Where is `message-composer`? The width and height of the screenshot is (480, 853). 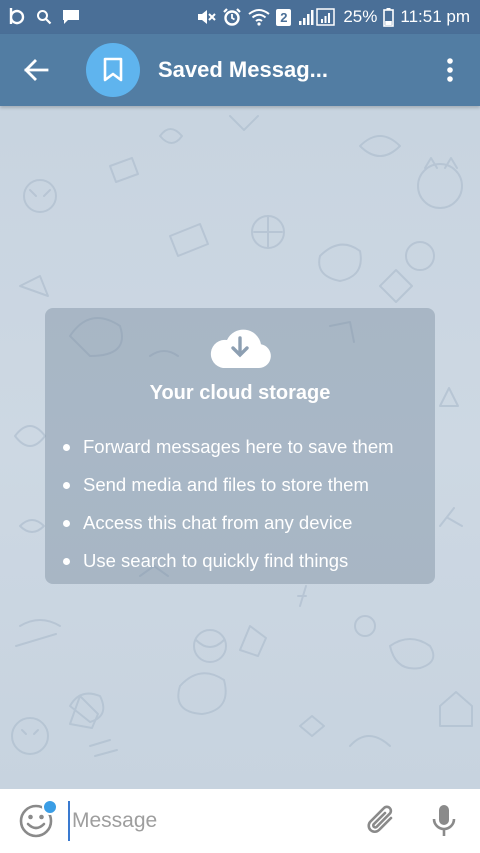
message-composer is located at coordinates (240, 821).